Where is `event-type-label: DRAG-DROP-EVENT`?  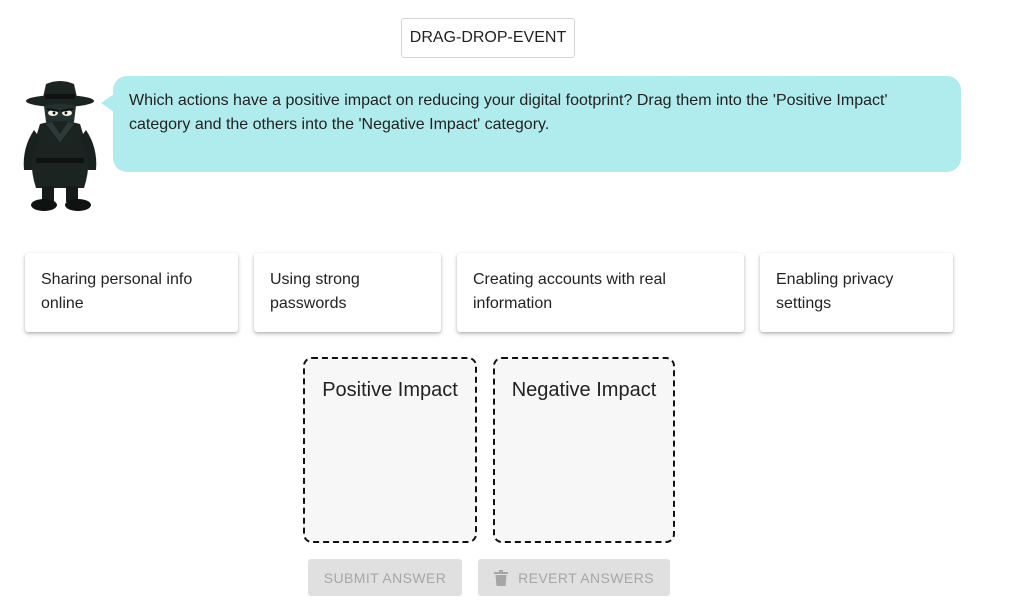 event-type-label: DRAG-DROP-EVENT is located at coordinates (488, 38).